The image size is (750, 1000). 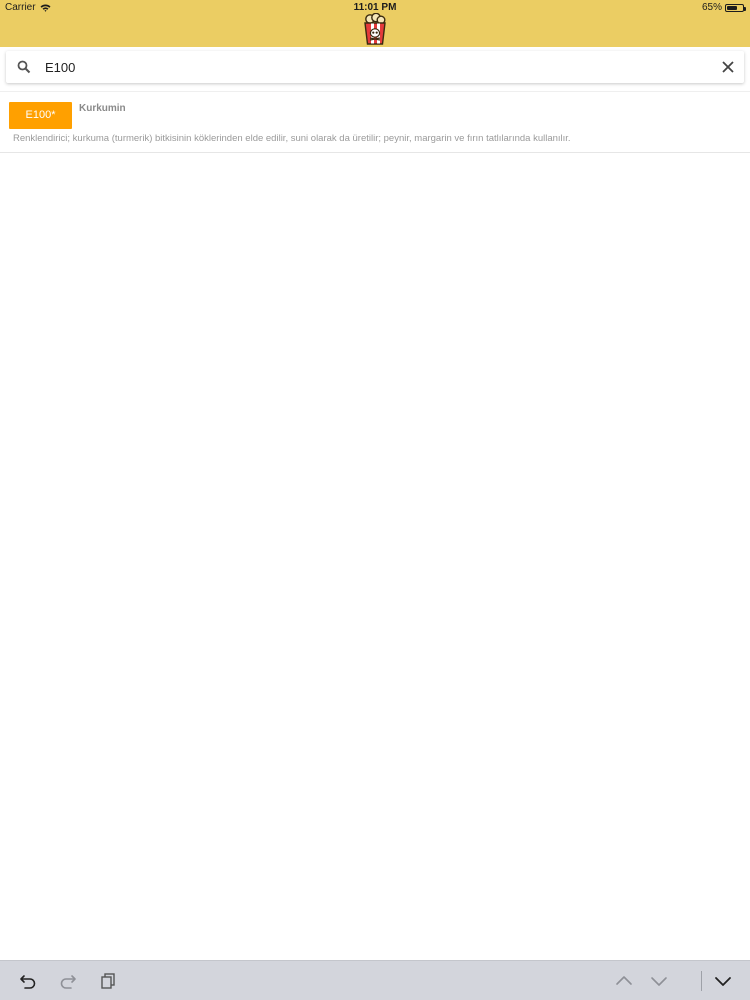 I want to click on status-time: 11:01 PM, so click(x=375, y=7).